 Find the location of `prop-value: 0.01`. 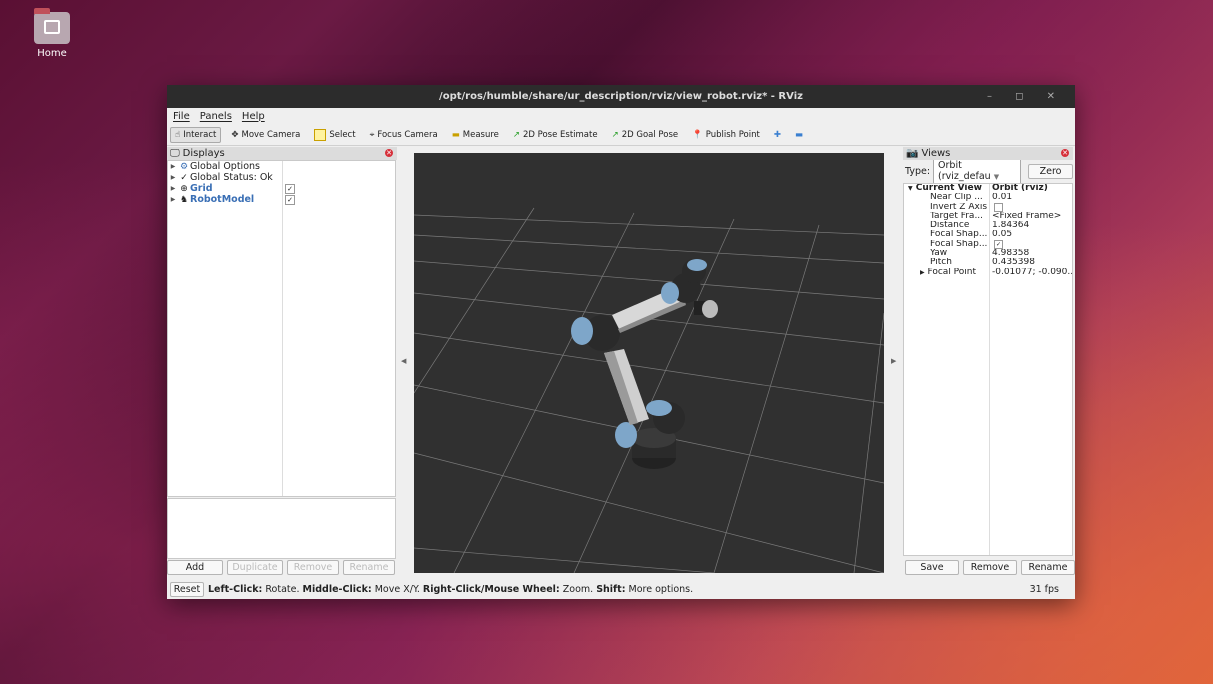

prop-value: 0.01 is located at coordinates (1031, 197).